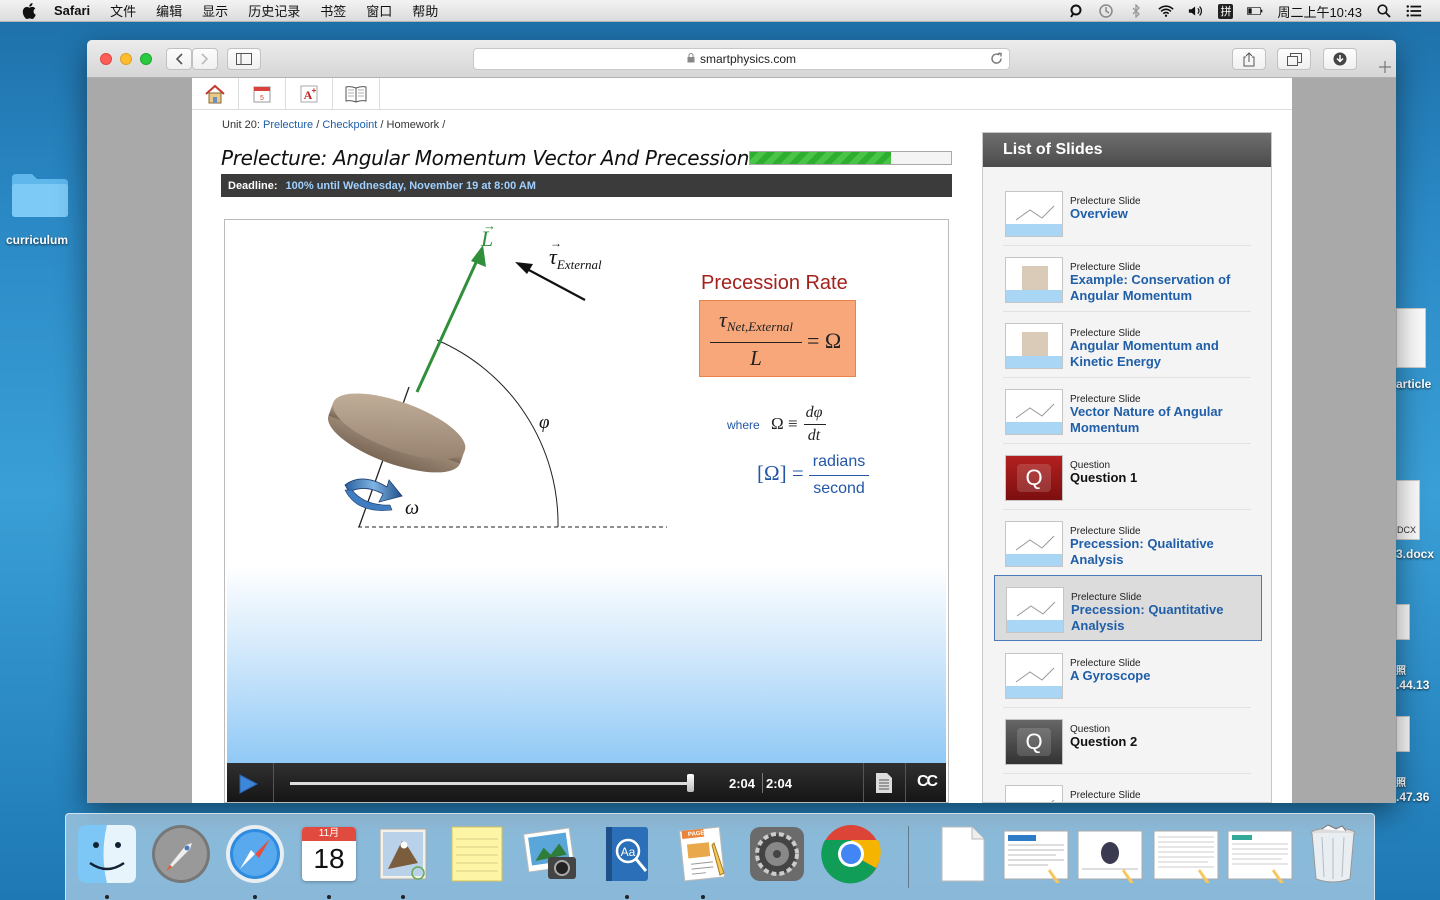 Image resolution: width=1440 pixels, height=900 pixels. I want to click on pages-icon: PAGES, so click(703, 854).